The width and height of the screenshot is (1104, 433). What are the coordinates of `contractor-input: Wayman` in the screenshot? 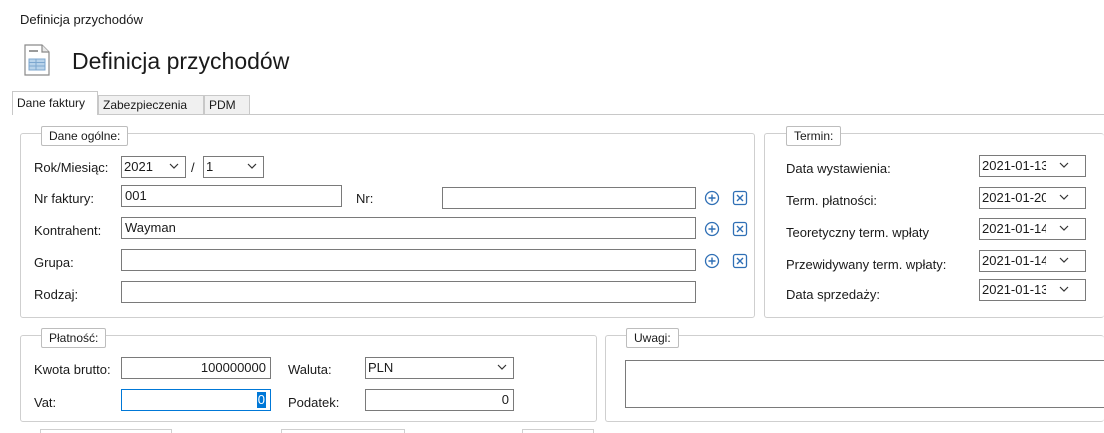 It's located at (408, 228).